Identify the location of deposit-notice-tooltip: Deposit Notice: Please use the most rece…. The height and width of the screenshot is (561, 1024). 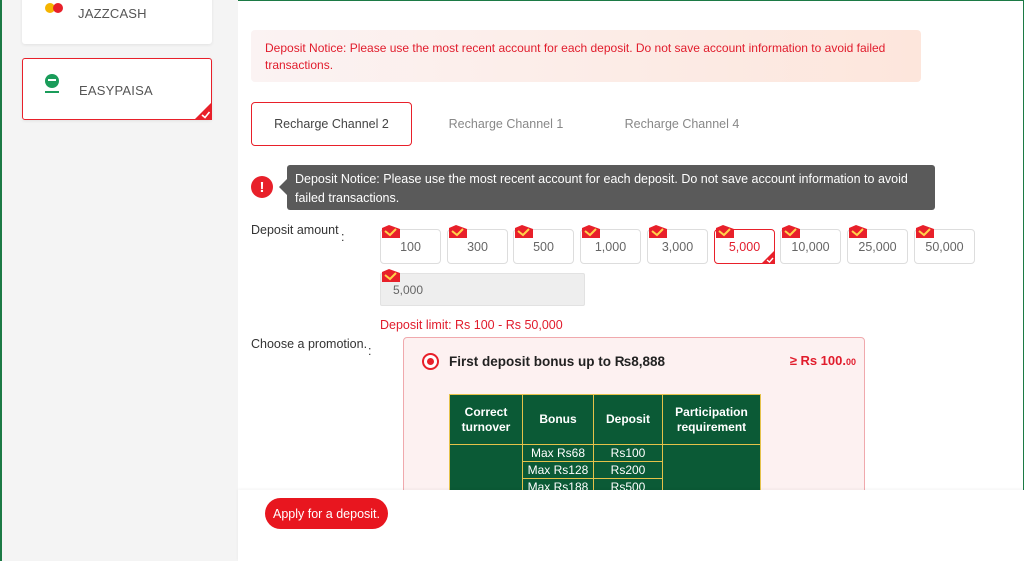
(607, 187).